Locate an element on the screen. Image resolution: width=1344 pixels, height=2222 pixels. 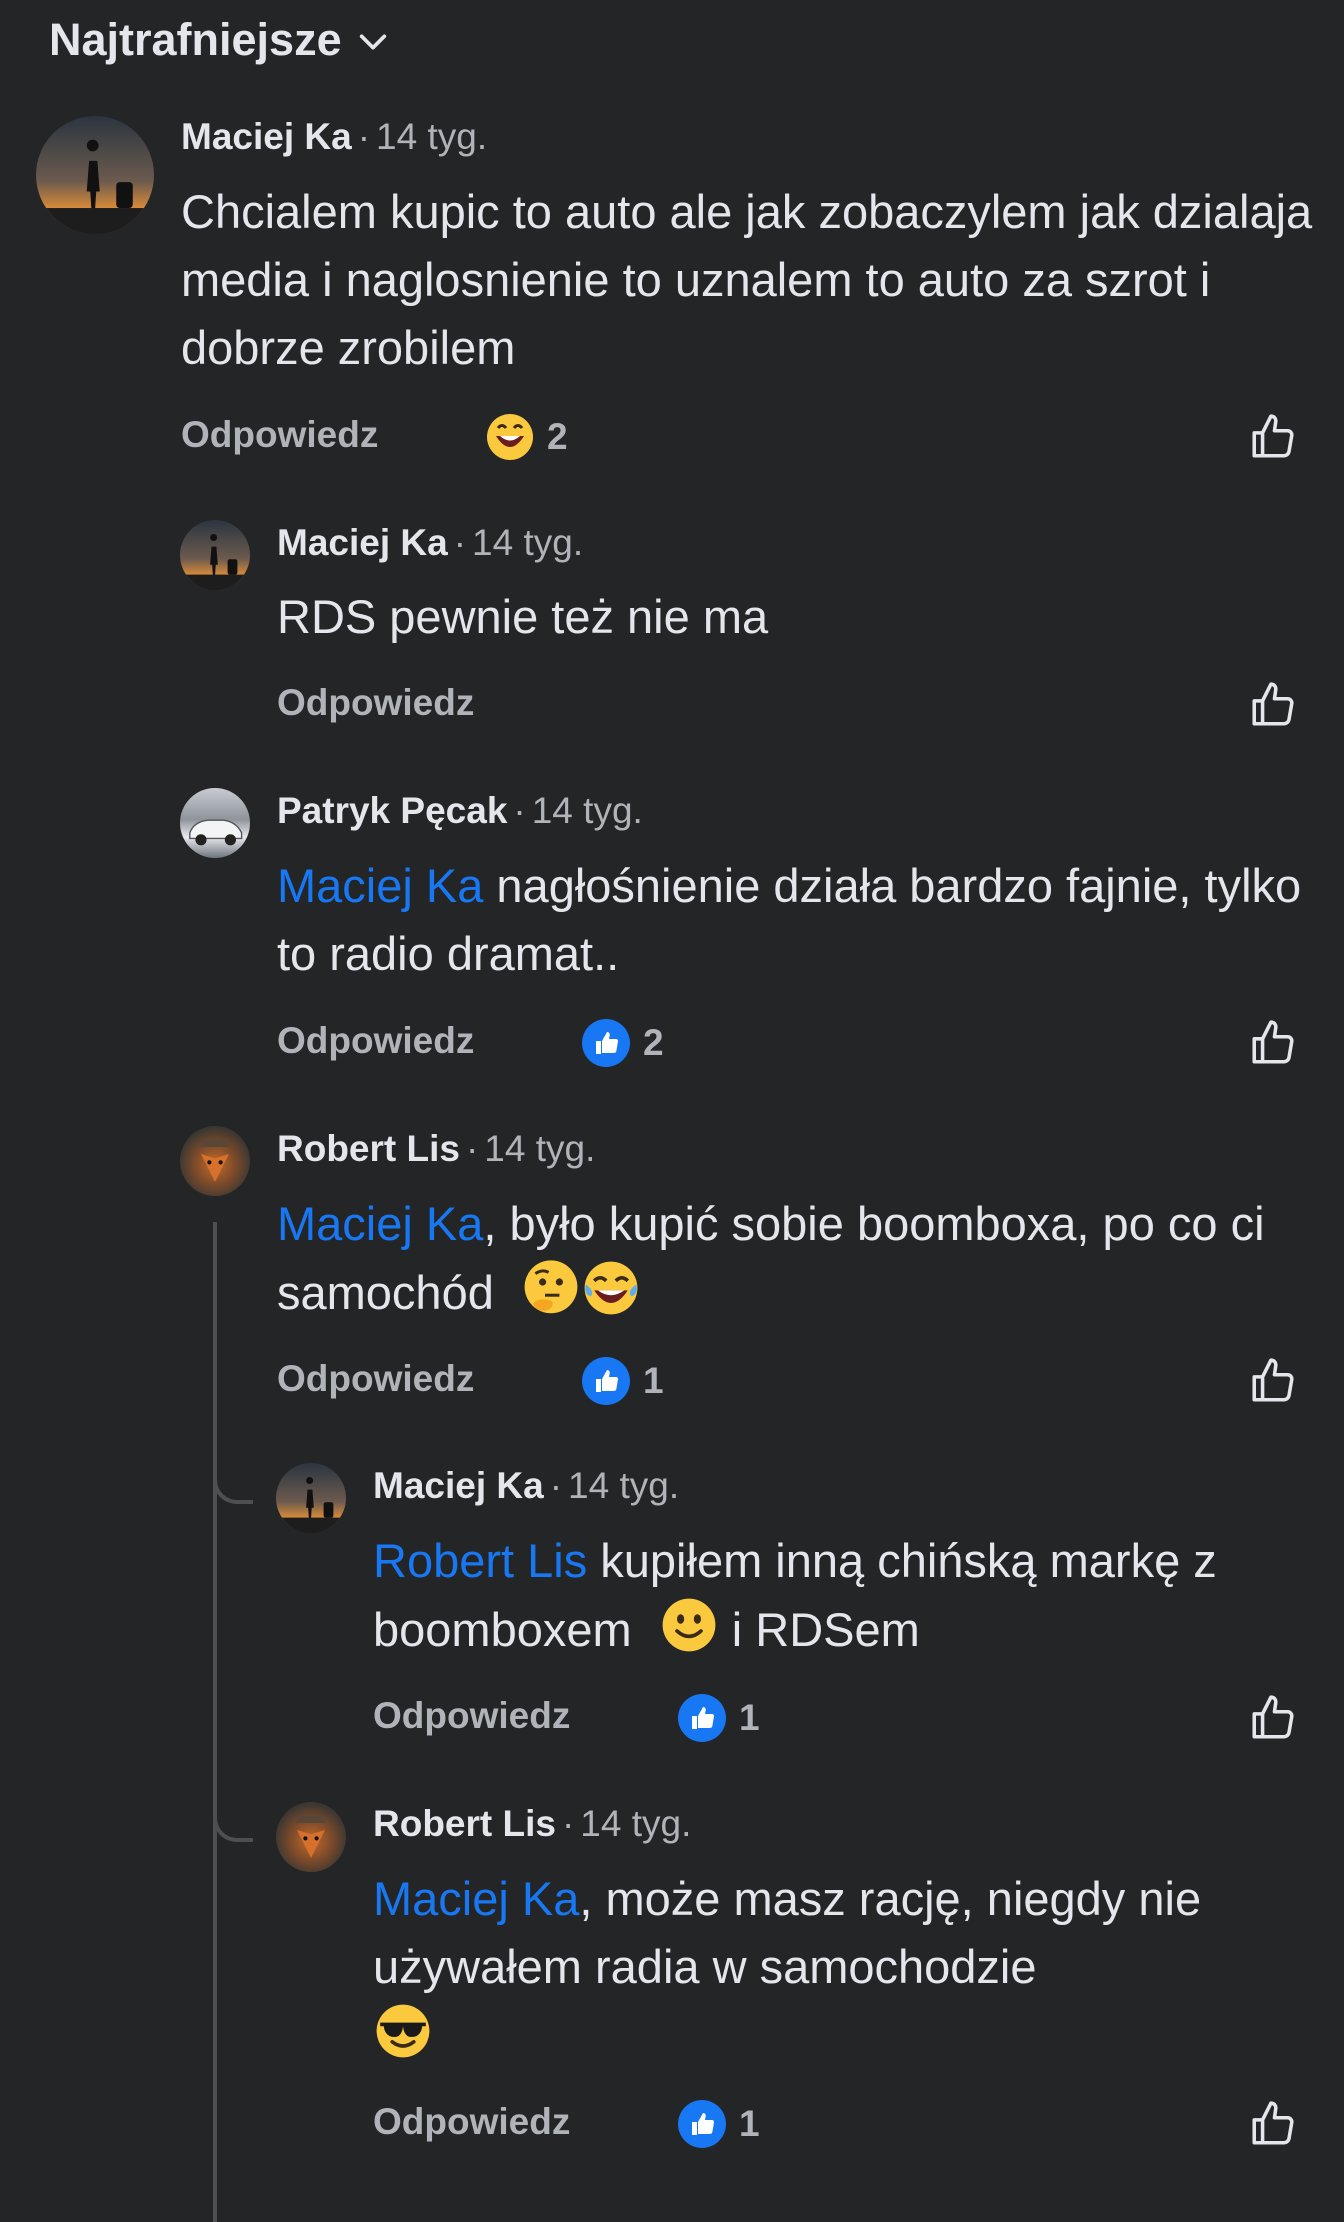
sort-dropdown: Najtrafniejsze is located at coordinates (219, 40).